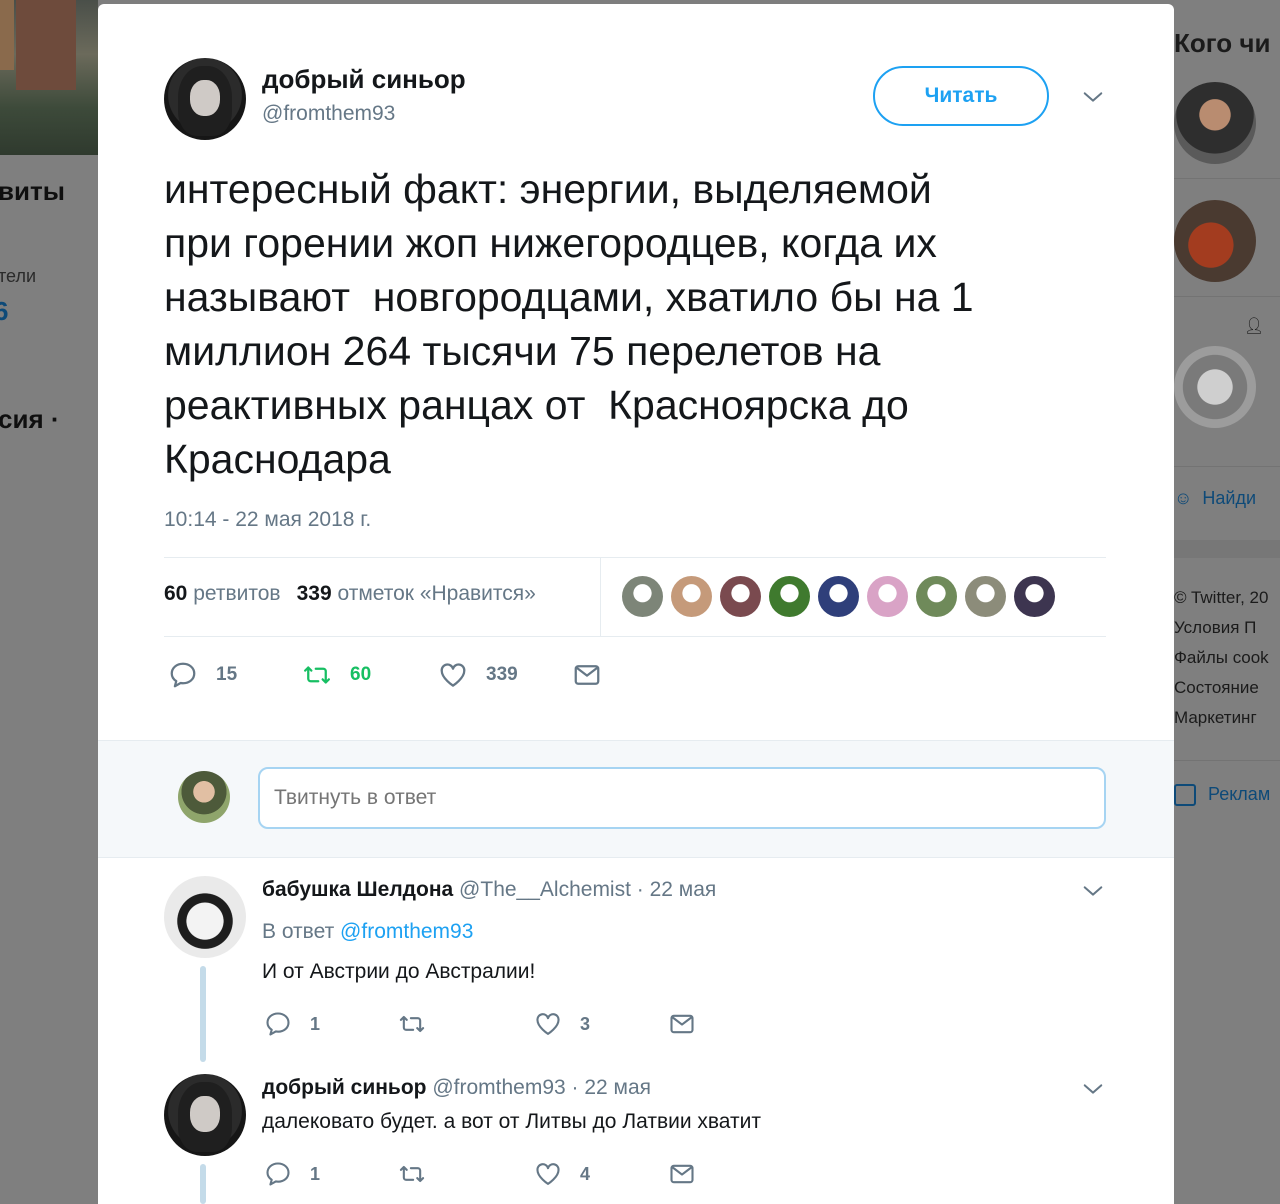 The height and width of the screenshot is (1204, 1280). I want to click on author-handle: @fromthem93, so click(328, 114).